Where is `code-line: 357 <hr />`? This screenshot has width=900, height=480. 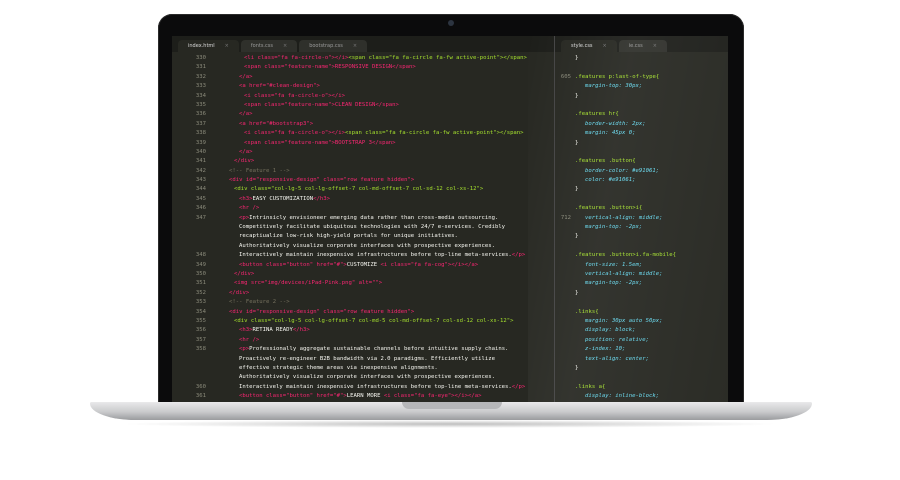 code-line: 357 <hr /> is located at coordinates (363, 340).